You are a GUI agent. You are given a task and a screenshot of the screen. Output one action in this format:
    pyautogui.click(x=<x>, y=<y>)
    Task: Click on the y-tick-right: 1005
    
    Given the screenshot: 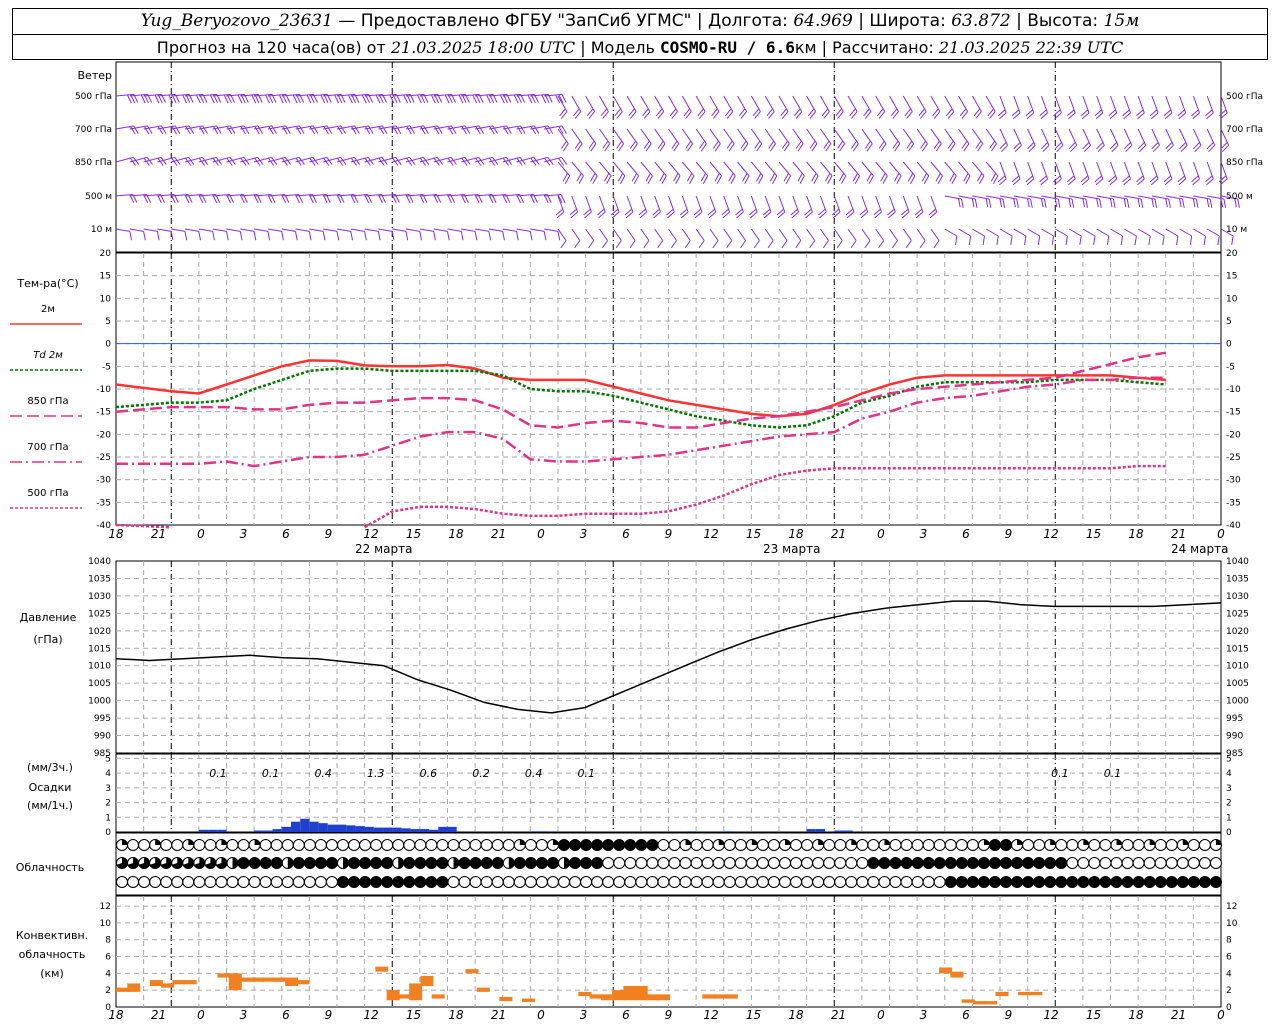 What is the action you would take?
    pyautogui.click(x=1237, y=684)
    